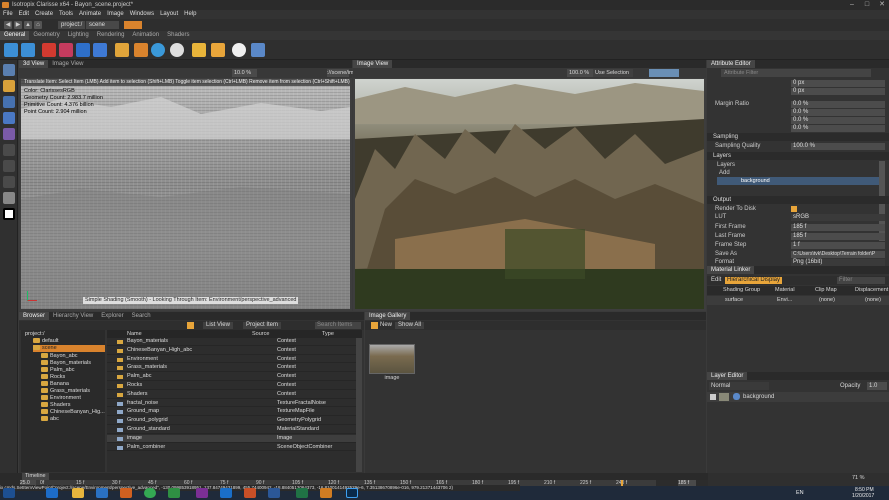 The width and height of the screenshot is (889, 500). Describe the element at coordinates (69, 348) in the screenshot. I see `tree-node-selected: scene` at that location.